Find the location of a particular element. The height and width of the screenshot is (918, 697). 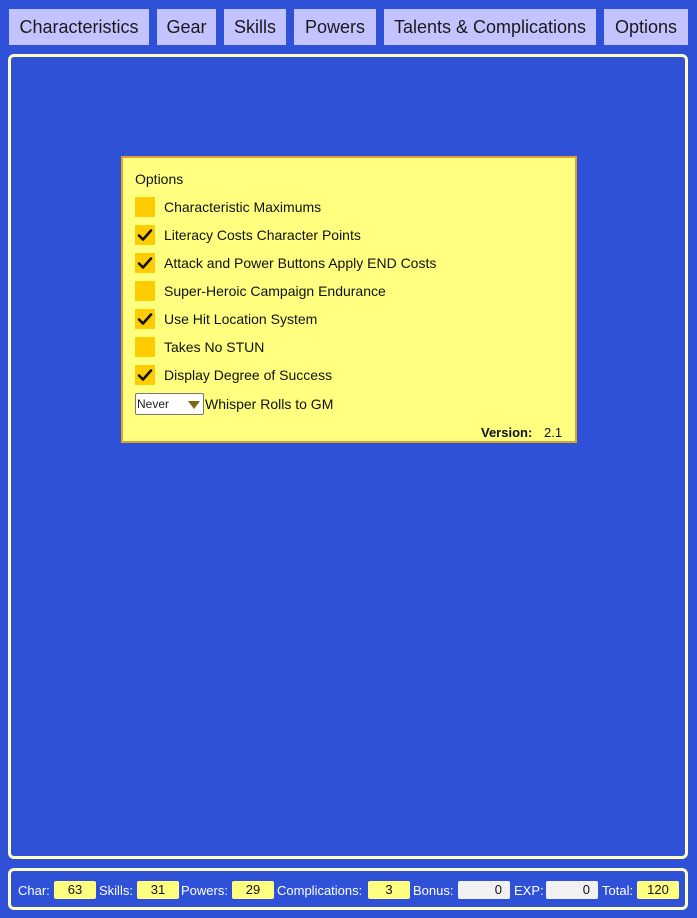

exp-input: 0 is located at coordinates (572, 890).